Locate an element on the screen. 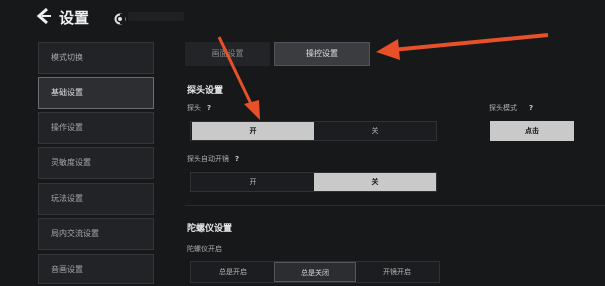 The height and width of the screenshot is (286, 605). probe-toggle: 开 关 is located at coordinates (313, 131).